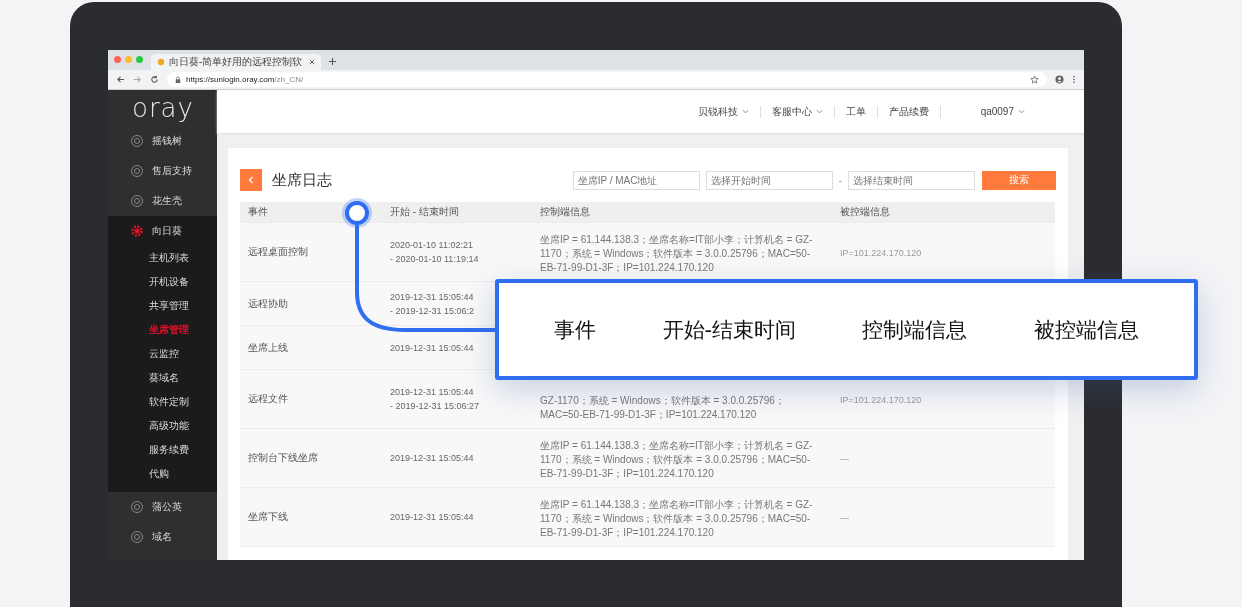 The height and width of the screenshot is (607, 1242). I want to click on chevron-left-icon, so click(251, 180).